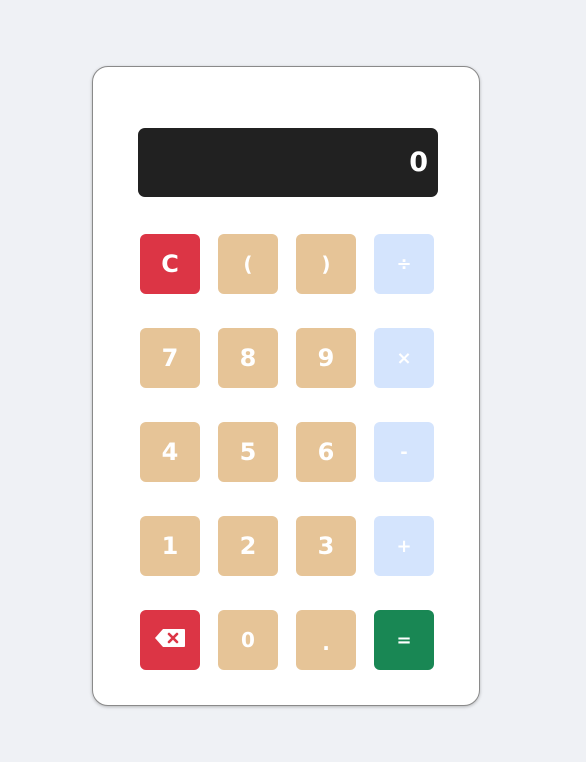  What do you see at coordinates (326, 264) in the screenshot?
I see `close-paren-button: )` at bounding box center [326, 264].